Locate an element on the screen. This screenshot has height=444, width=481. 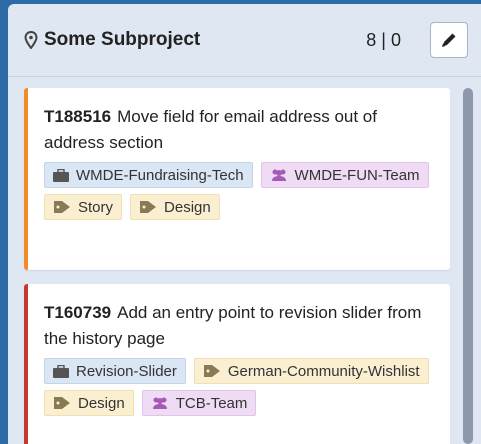
tag-label: TCB-Team is located at coordinates (211, 403).